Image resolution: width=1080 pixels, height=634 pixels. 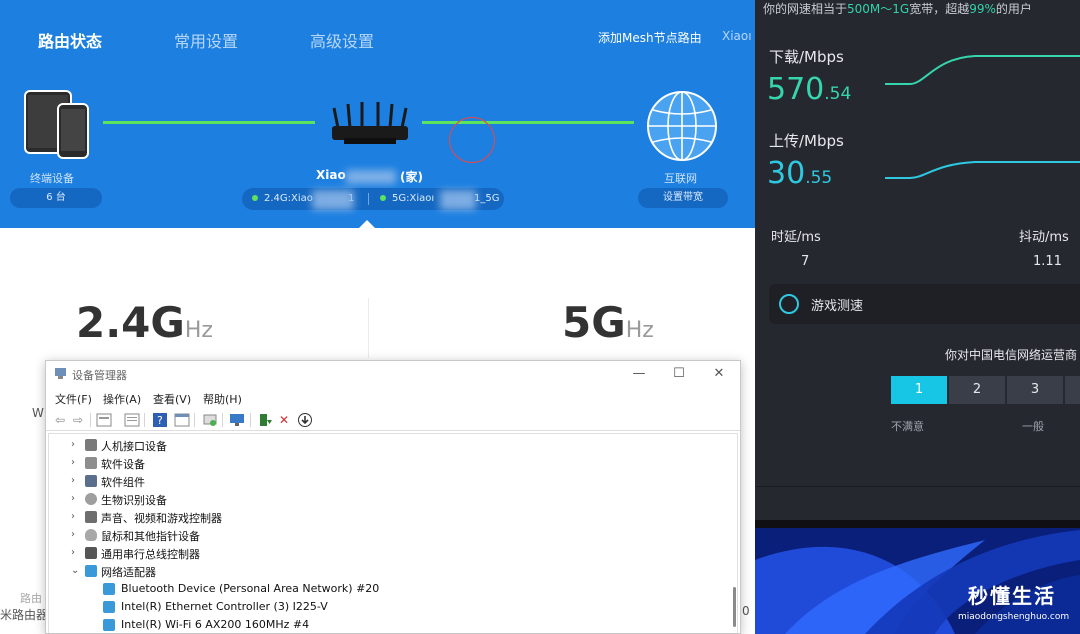 What do you see at coordinates (368, 199) in the screenshot?
I see `wifi-separator` at bounding box center [368, 199].